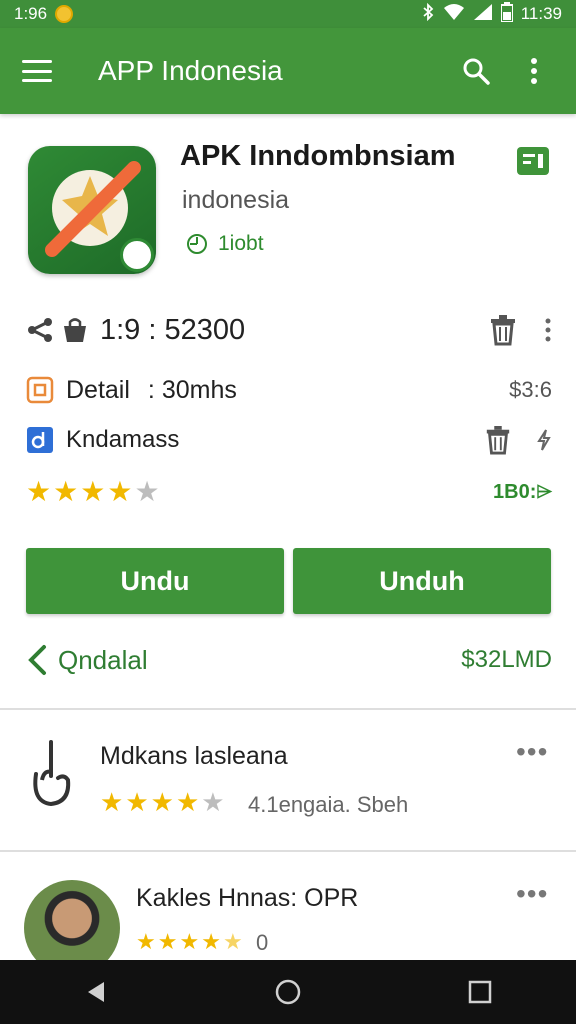 This screenshot has width=576, height=1024. I want to click on signal-icon, so click(483, 14).